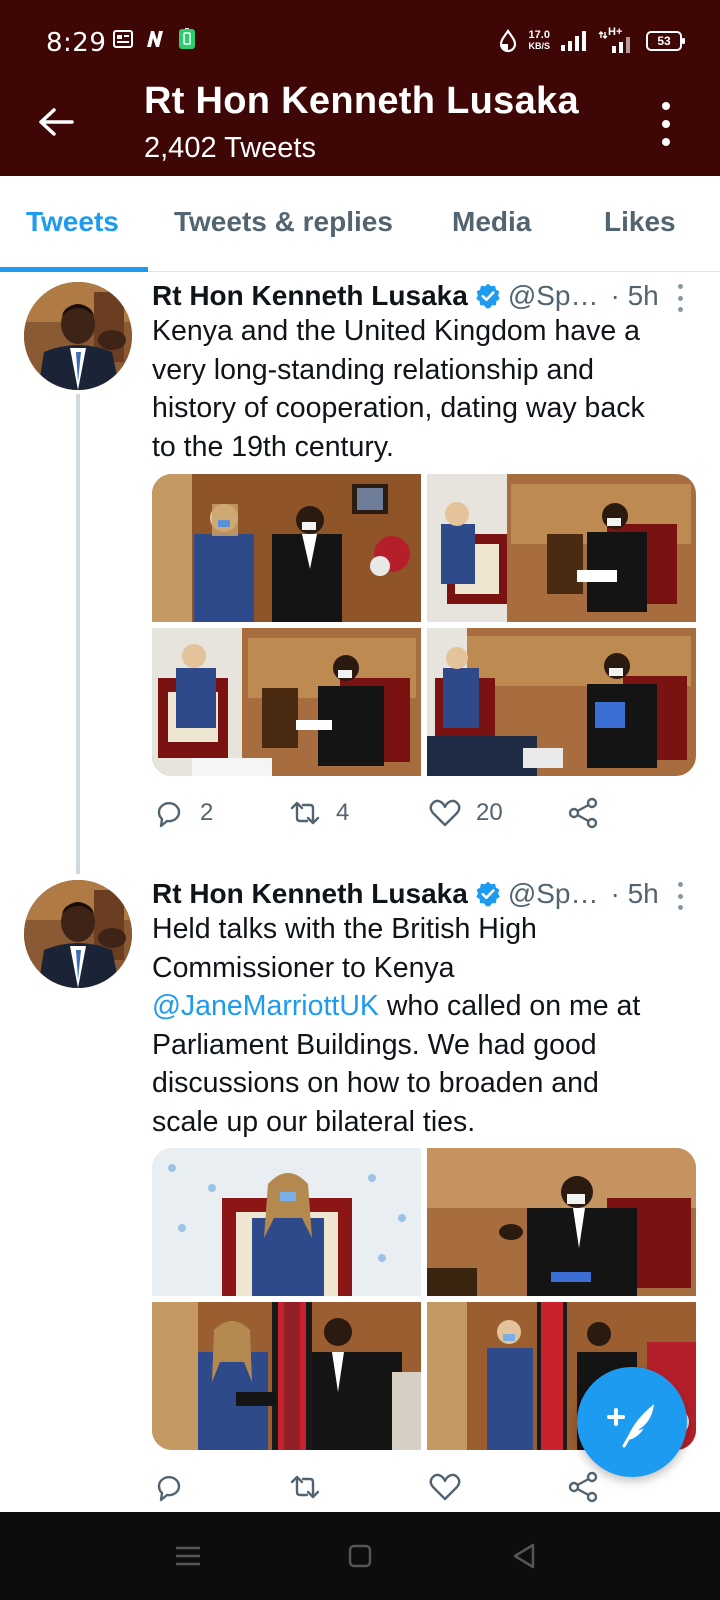 This screenshot has width=720, height=1600. I want to click on back-triangle-icon, so click(524, 1556).